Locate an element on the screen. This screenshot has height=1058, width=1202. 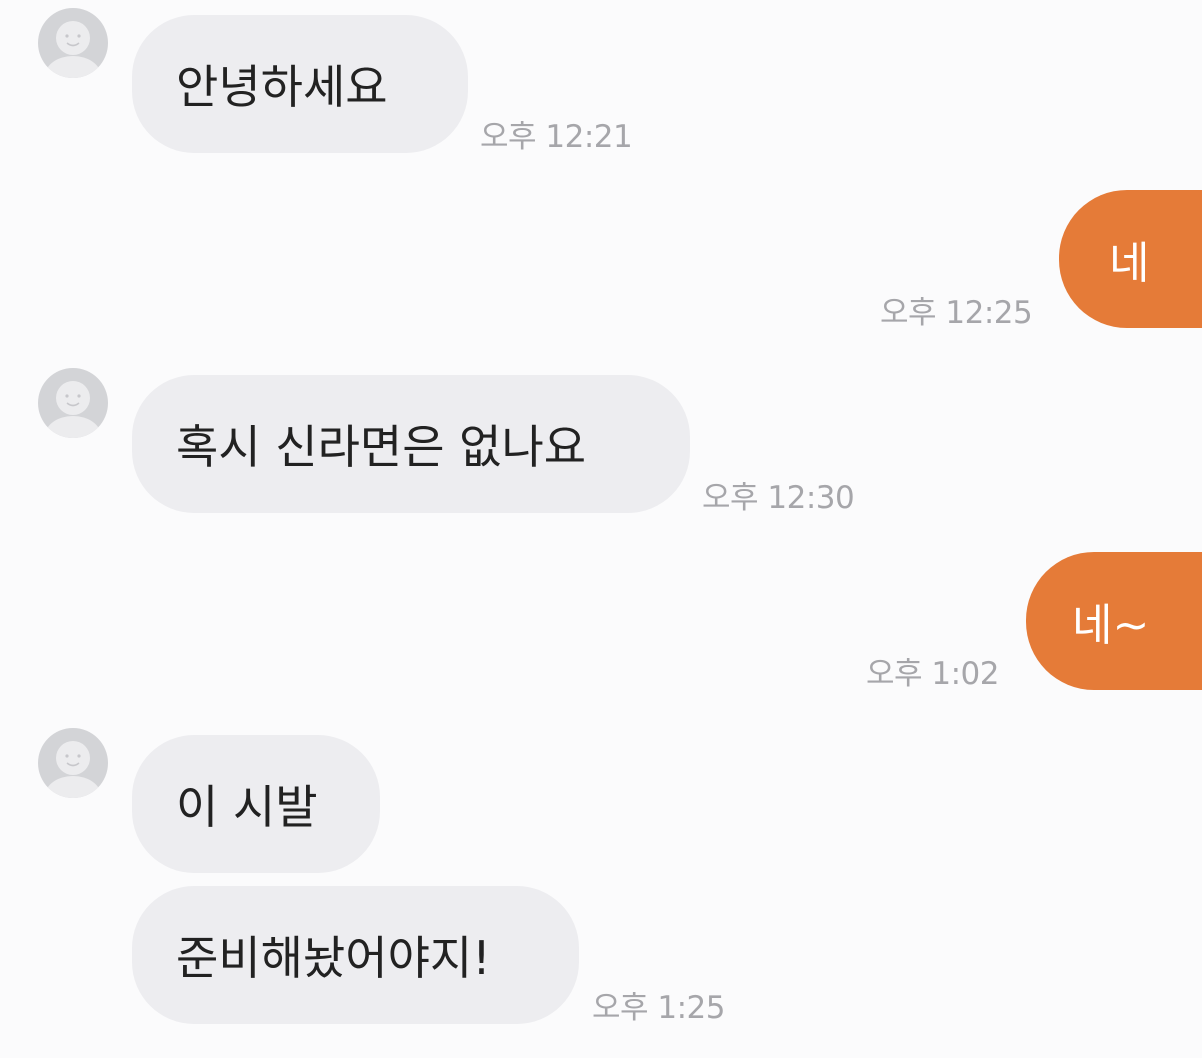
incoming-message-bubble: 준비해놨어야지! is located at coordinates (355, 955).